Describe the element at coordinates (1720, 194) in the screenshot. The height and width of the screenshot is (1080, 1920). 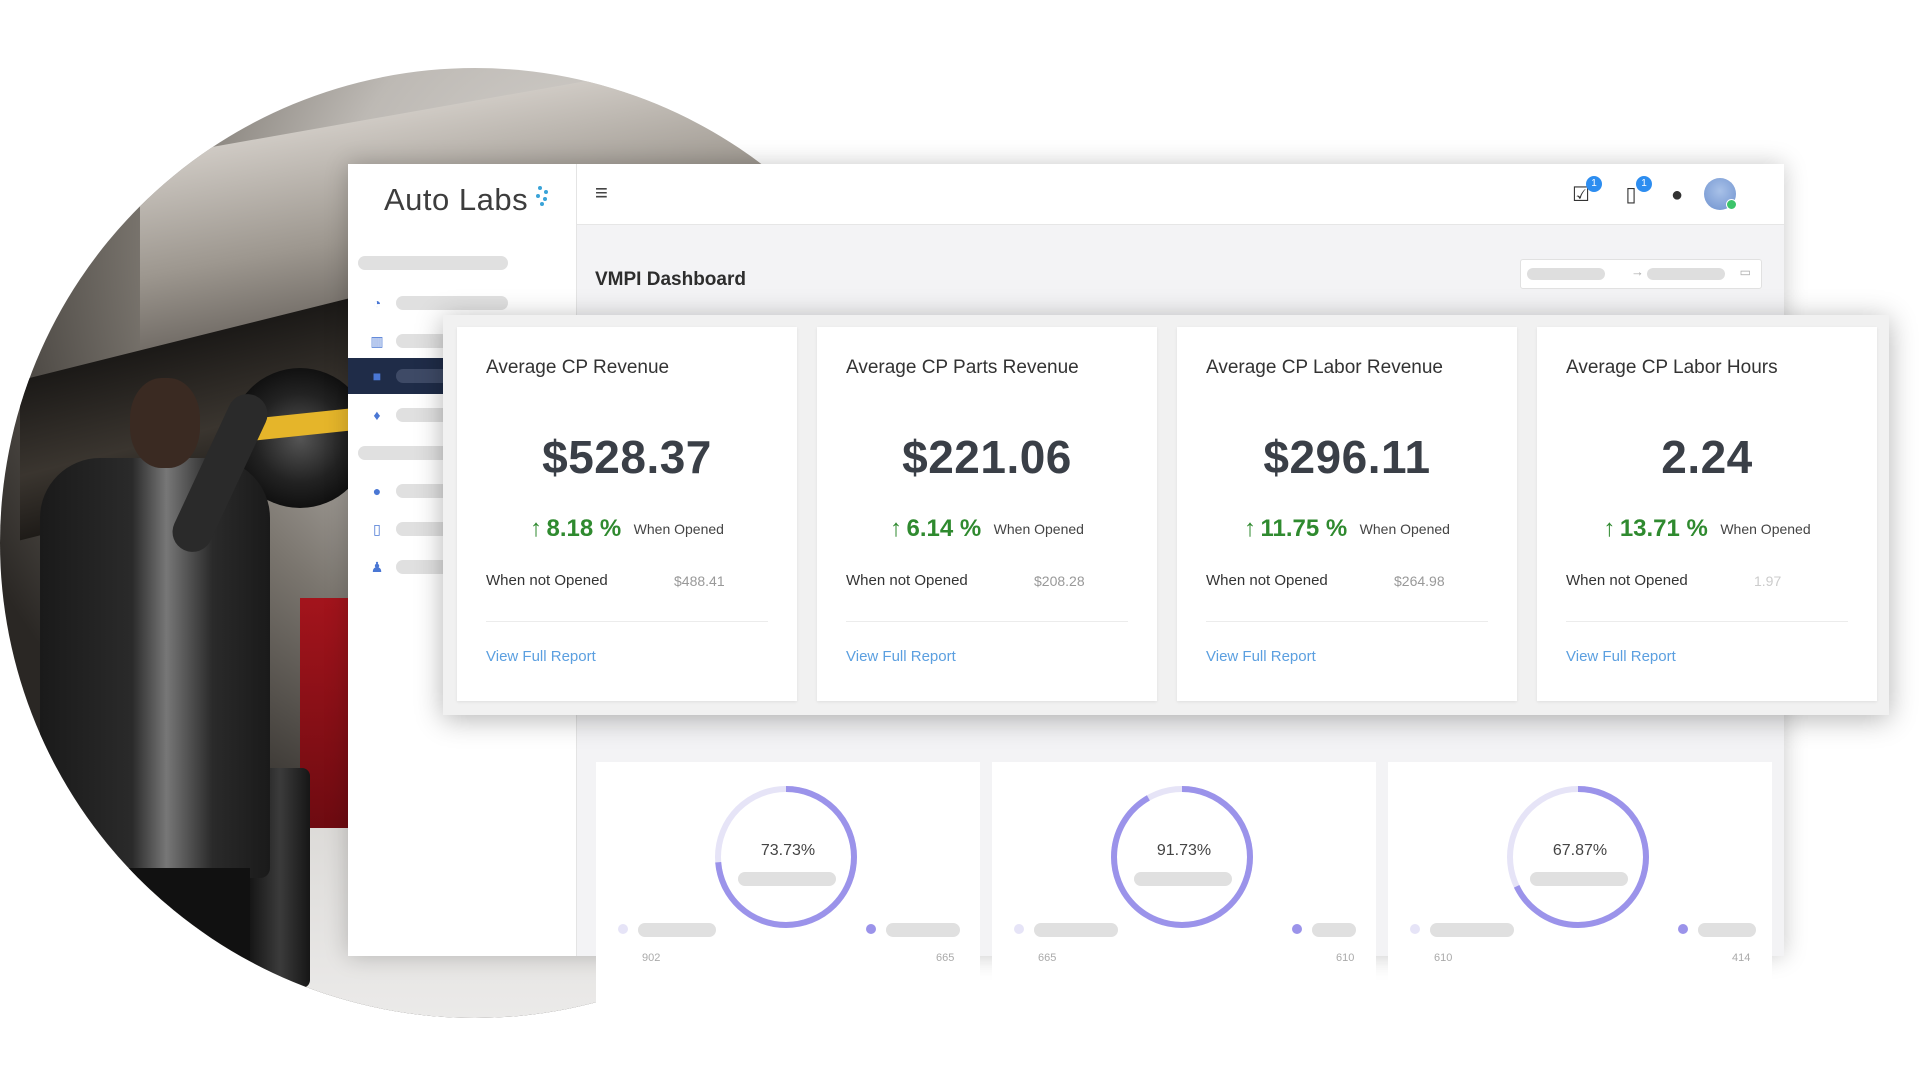
I see `avatar` at that location.